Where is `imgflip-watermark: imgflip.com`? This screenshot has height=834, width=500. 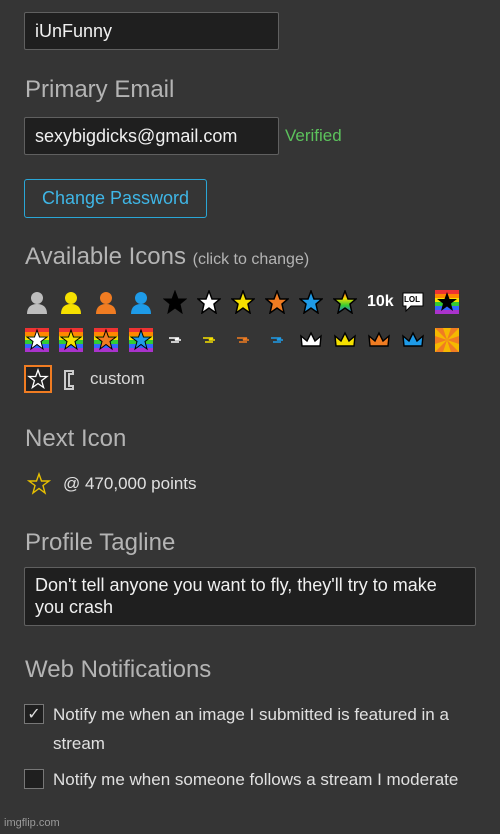
imgflip-watermark: imgflip.com is located at coordinates (32, 823).